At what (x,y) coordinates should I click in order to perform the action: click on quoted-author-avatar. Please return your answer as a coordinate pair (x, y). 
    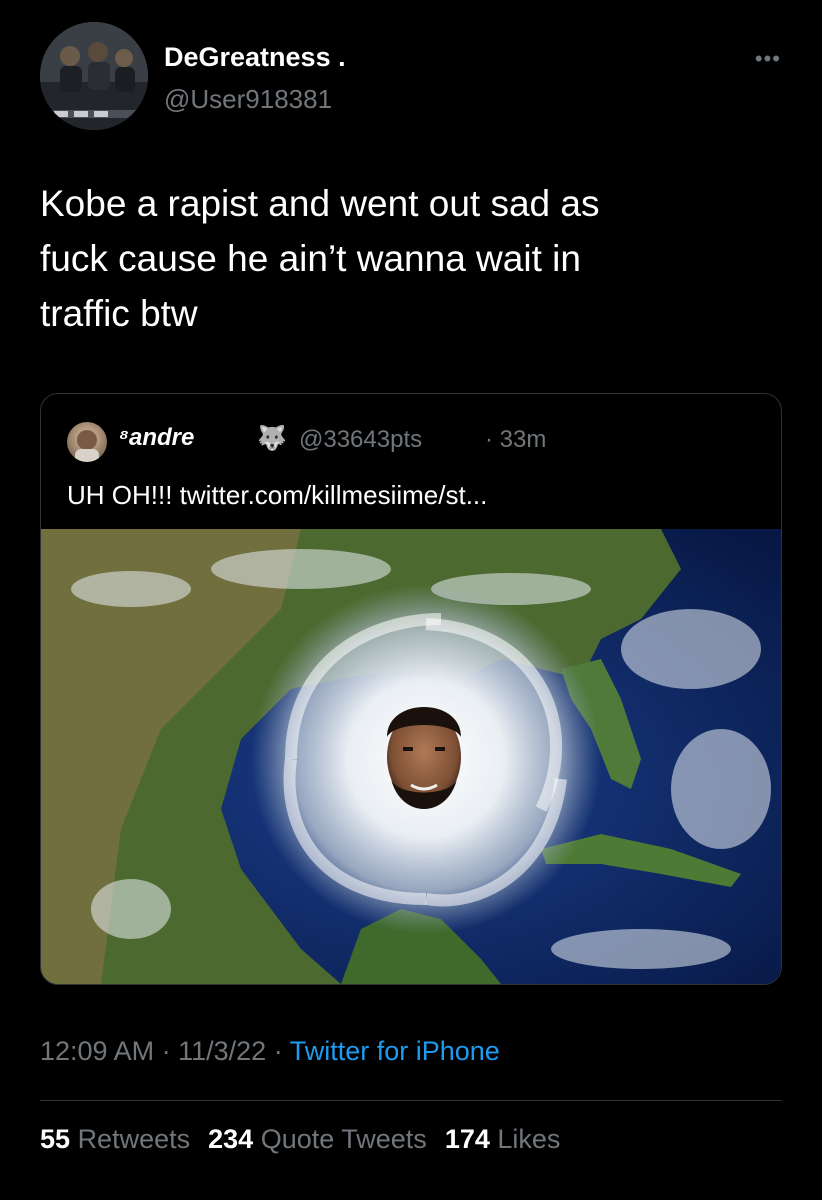
    Looking at the image, I should click on (87, 442).